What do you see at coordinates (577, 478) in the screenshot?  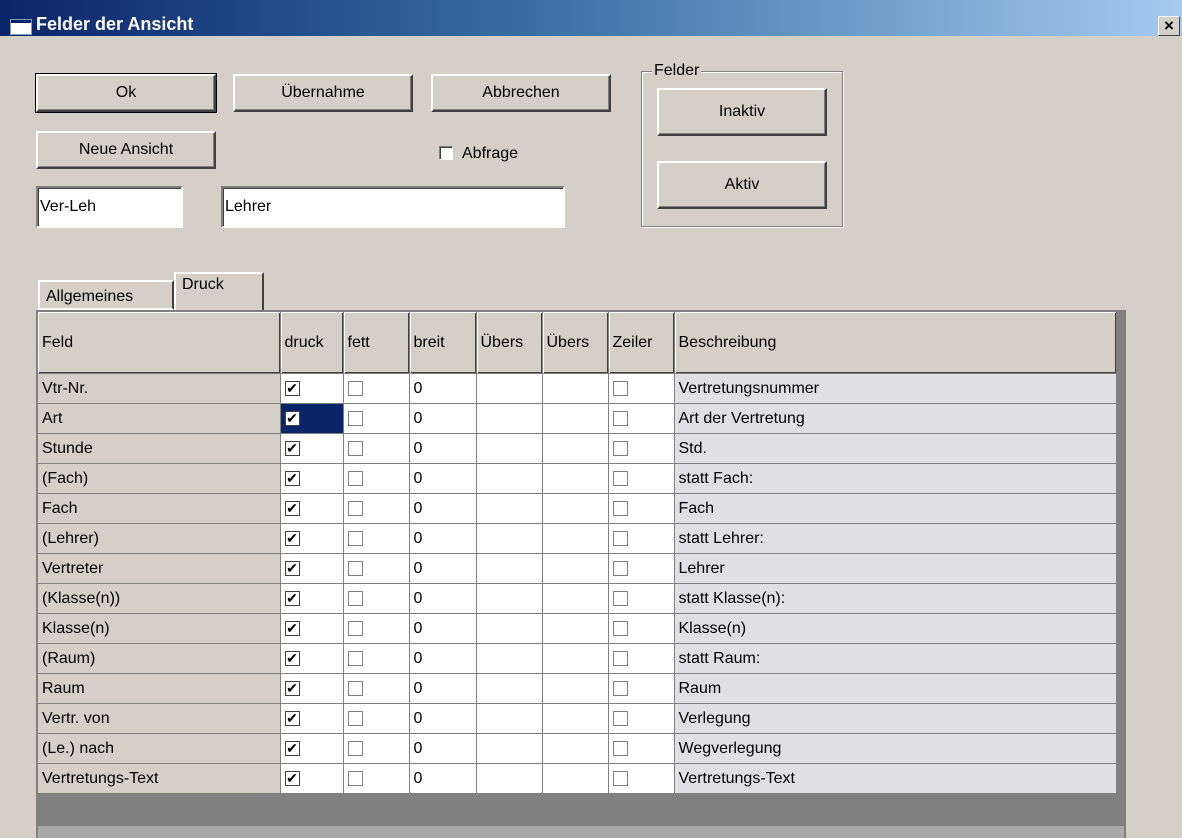 I see `table-row: (Fach) ✔ 0 statt Fach:` at bounding box center [577, 478].